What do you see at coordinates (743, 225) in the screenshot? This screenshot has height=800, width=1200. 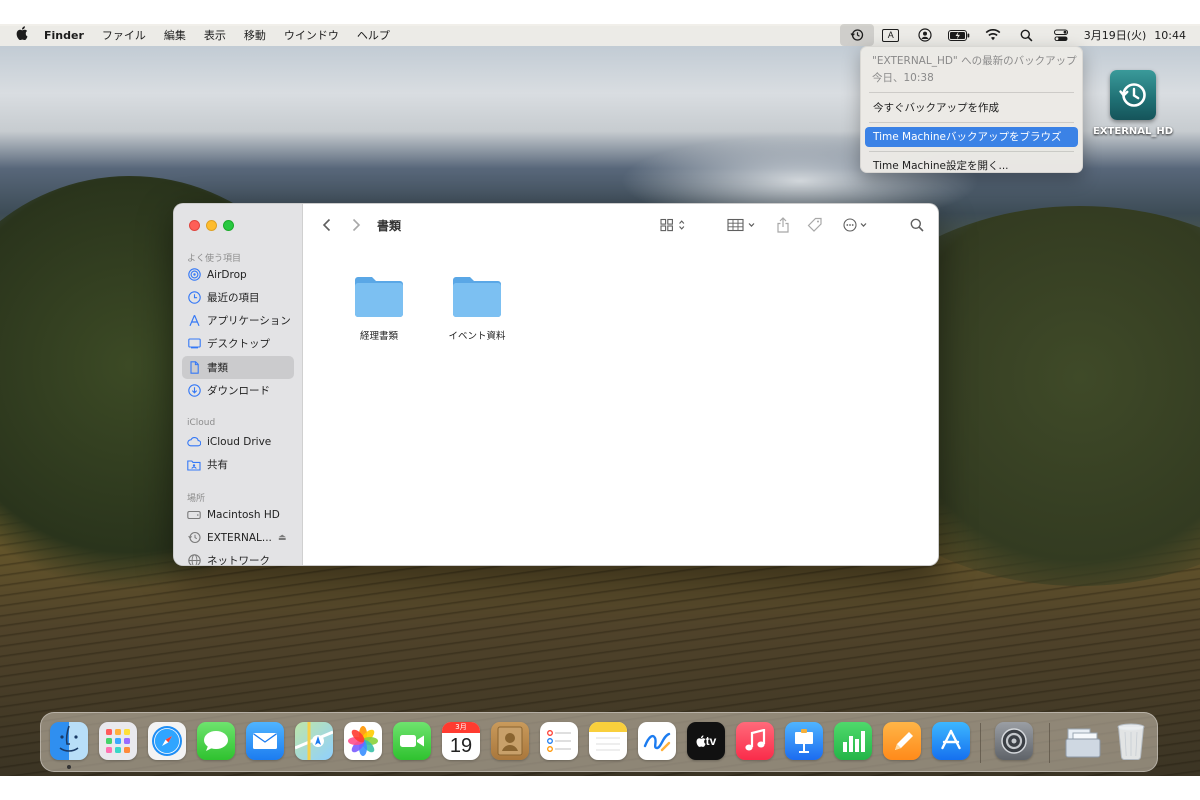 I see `group-by-button` at bounding box center [743, 225].